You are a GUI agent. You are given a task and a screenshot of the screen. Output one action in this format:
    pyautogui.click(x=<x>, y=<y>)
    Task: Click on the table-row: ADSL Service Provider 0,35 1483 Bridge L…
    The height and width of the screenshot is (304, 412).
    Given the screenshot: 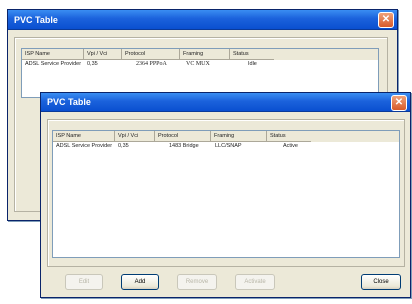 What is the action you would take?
    pyautogui.click(x=226, y=146)
    